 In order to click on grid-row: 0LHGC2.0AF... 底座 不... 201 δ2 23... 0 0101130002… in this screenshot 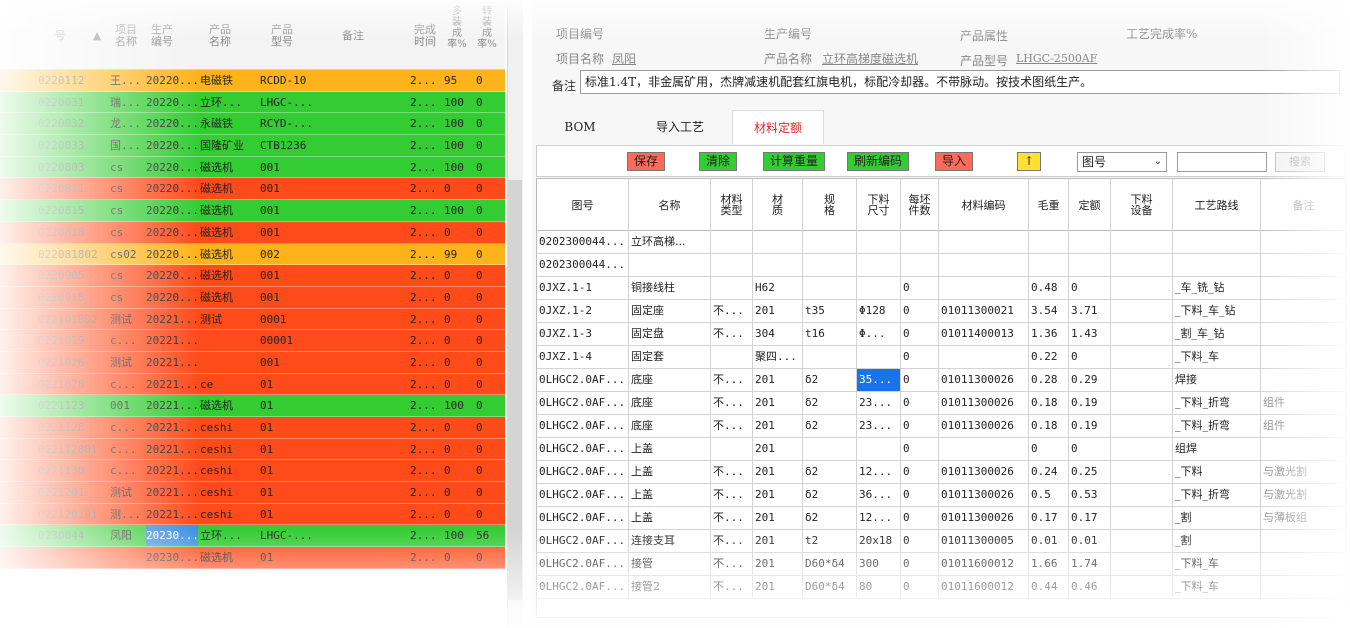, I will do `click(941, 426)`.